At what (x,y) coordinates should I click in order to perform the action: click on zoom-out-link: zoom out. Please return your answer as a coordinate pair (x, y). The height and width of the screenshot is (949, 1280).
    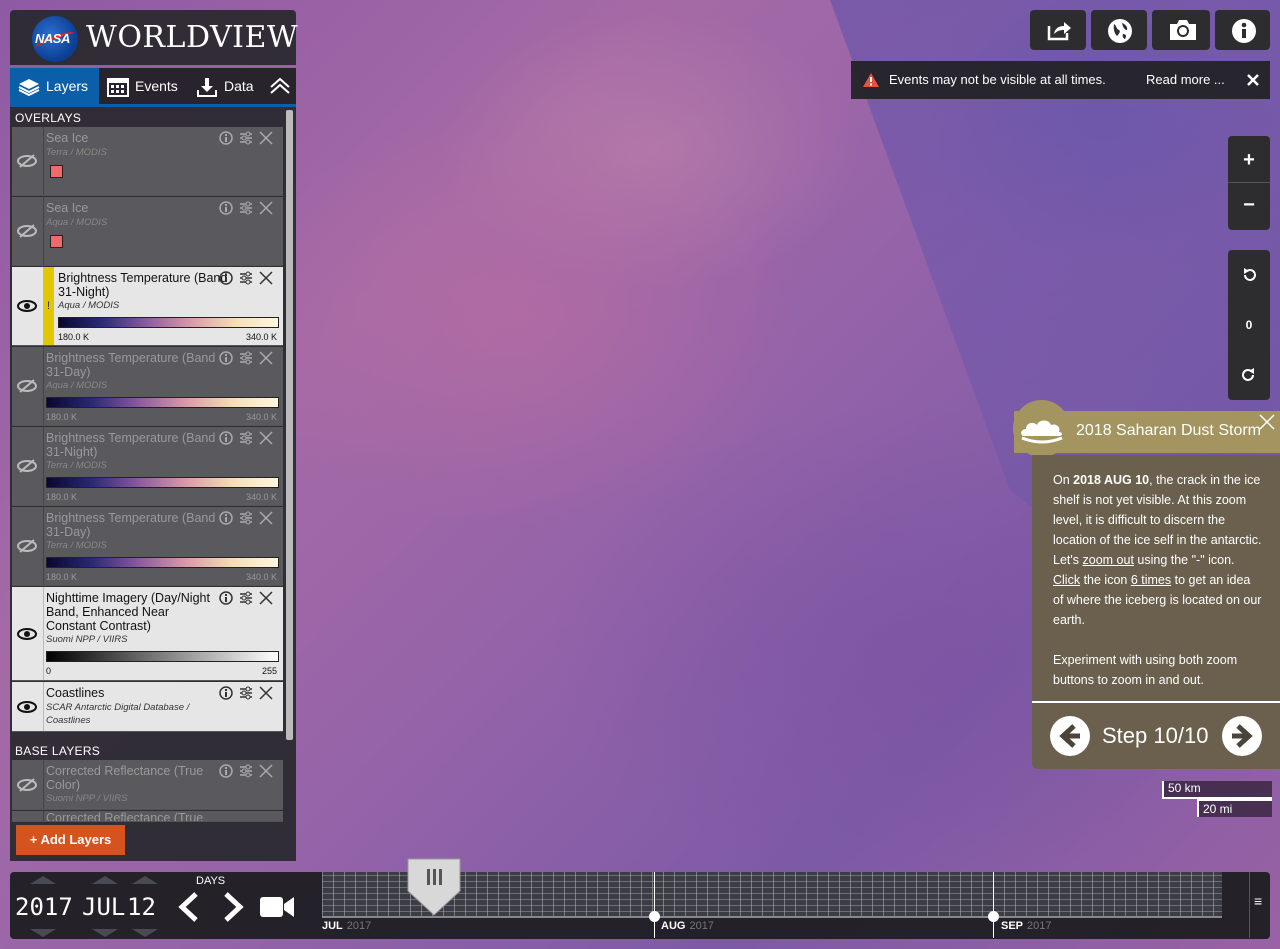
    Looking at the image, I should click on (1108, 560).